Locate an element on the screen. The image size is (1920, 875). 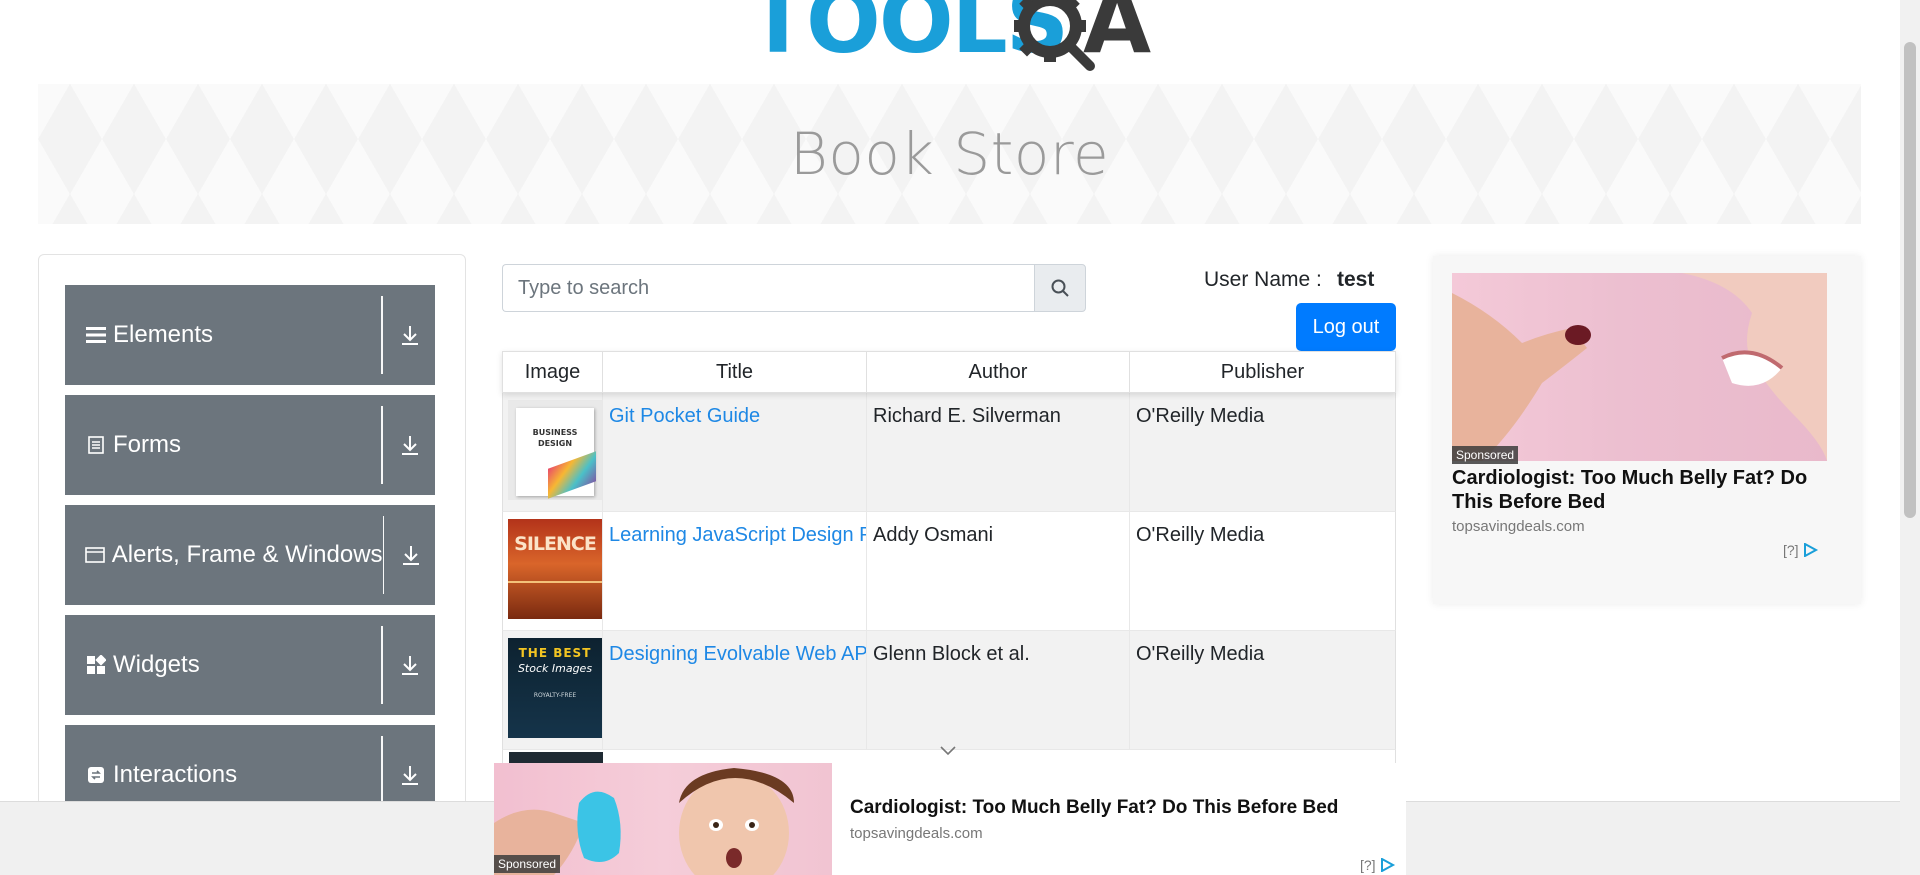
user-name-label: User Name : is located at coordinates (1263, 279).